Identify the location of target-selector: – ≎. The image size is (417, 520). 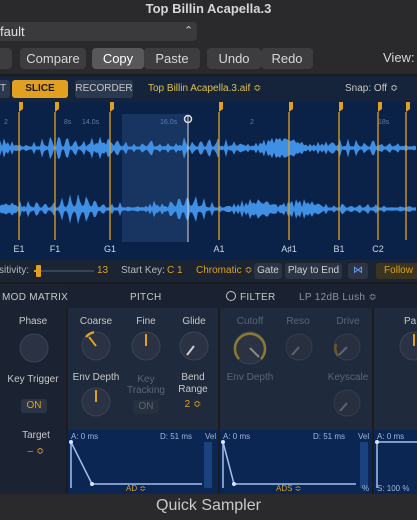
(36, 451).